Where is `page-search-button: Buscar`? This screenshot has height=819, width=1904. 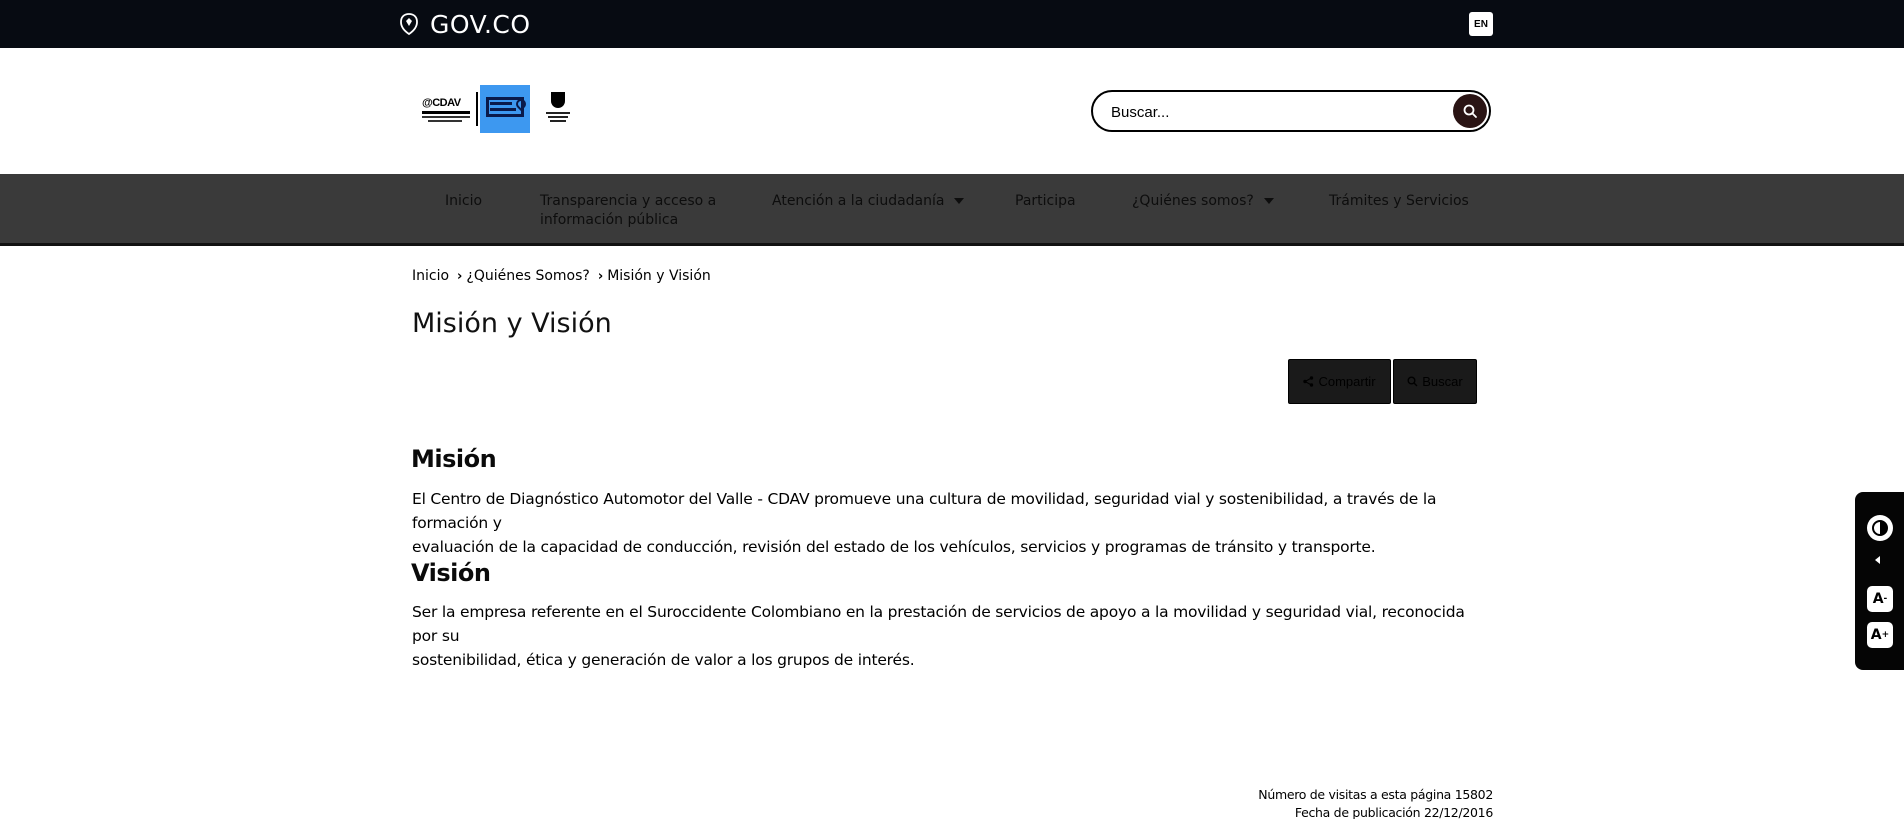
page-search-button: Buscar is located at coordinates (1435, 381).